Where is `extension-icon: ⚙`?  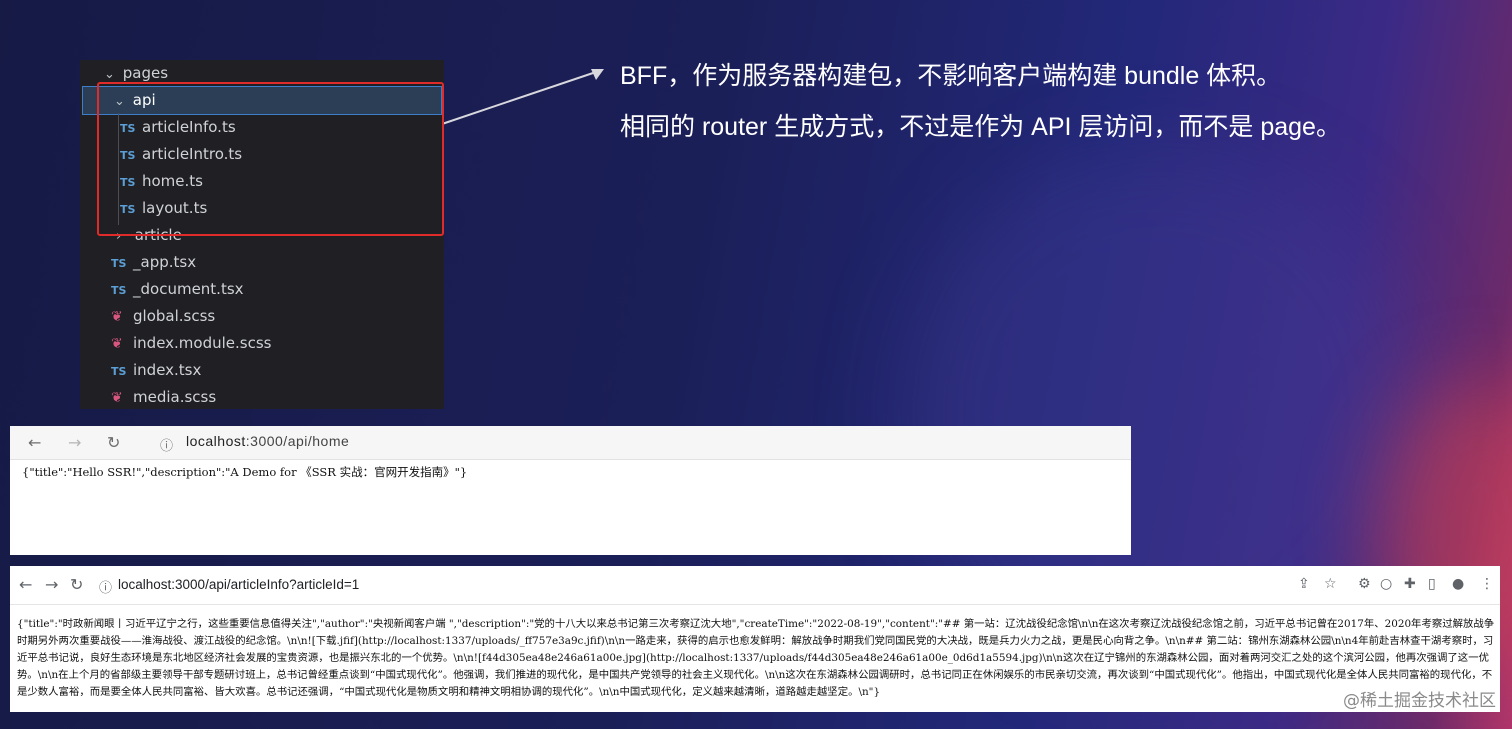
extension-icon: ⚙ is located at coordinates (1364, 584).